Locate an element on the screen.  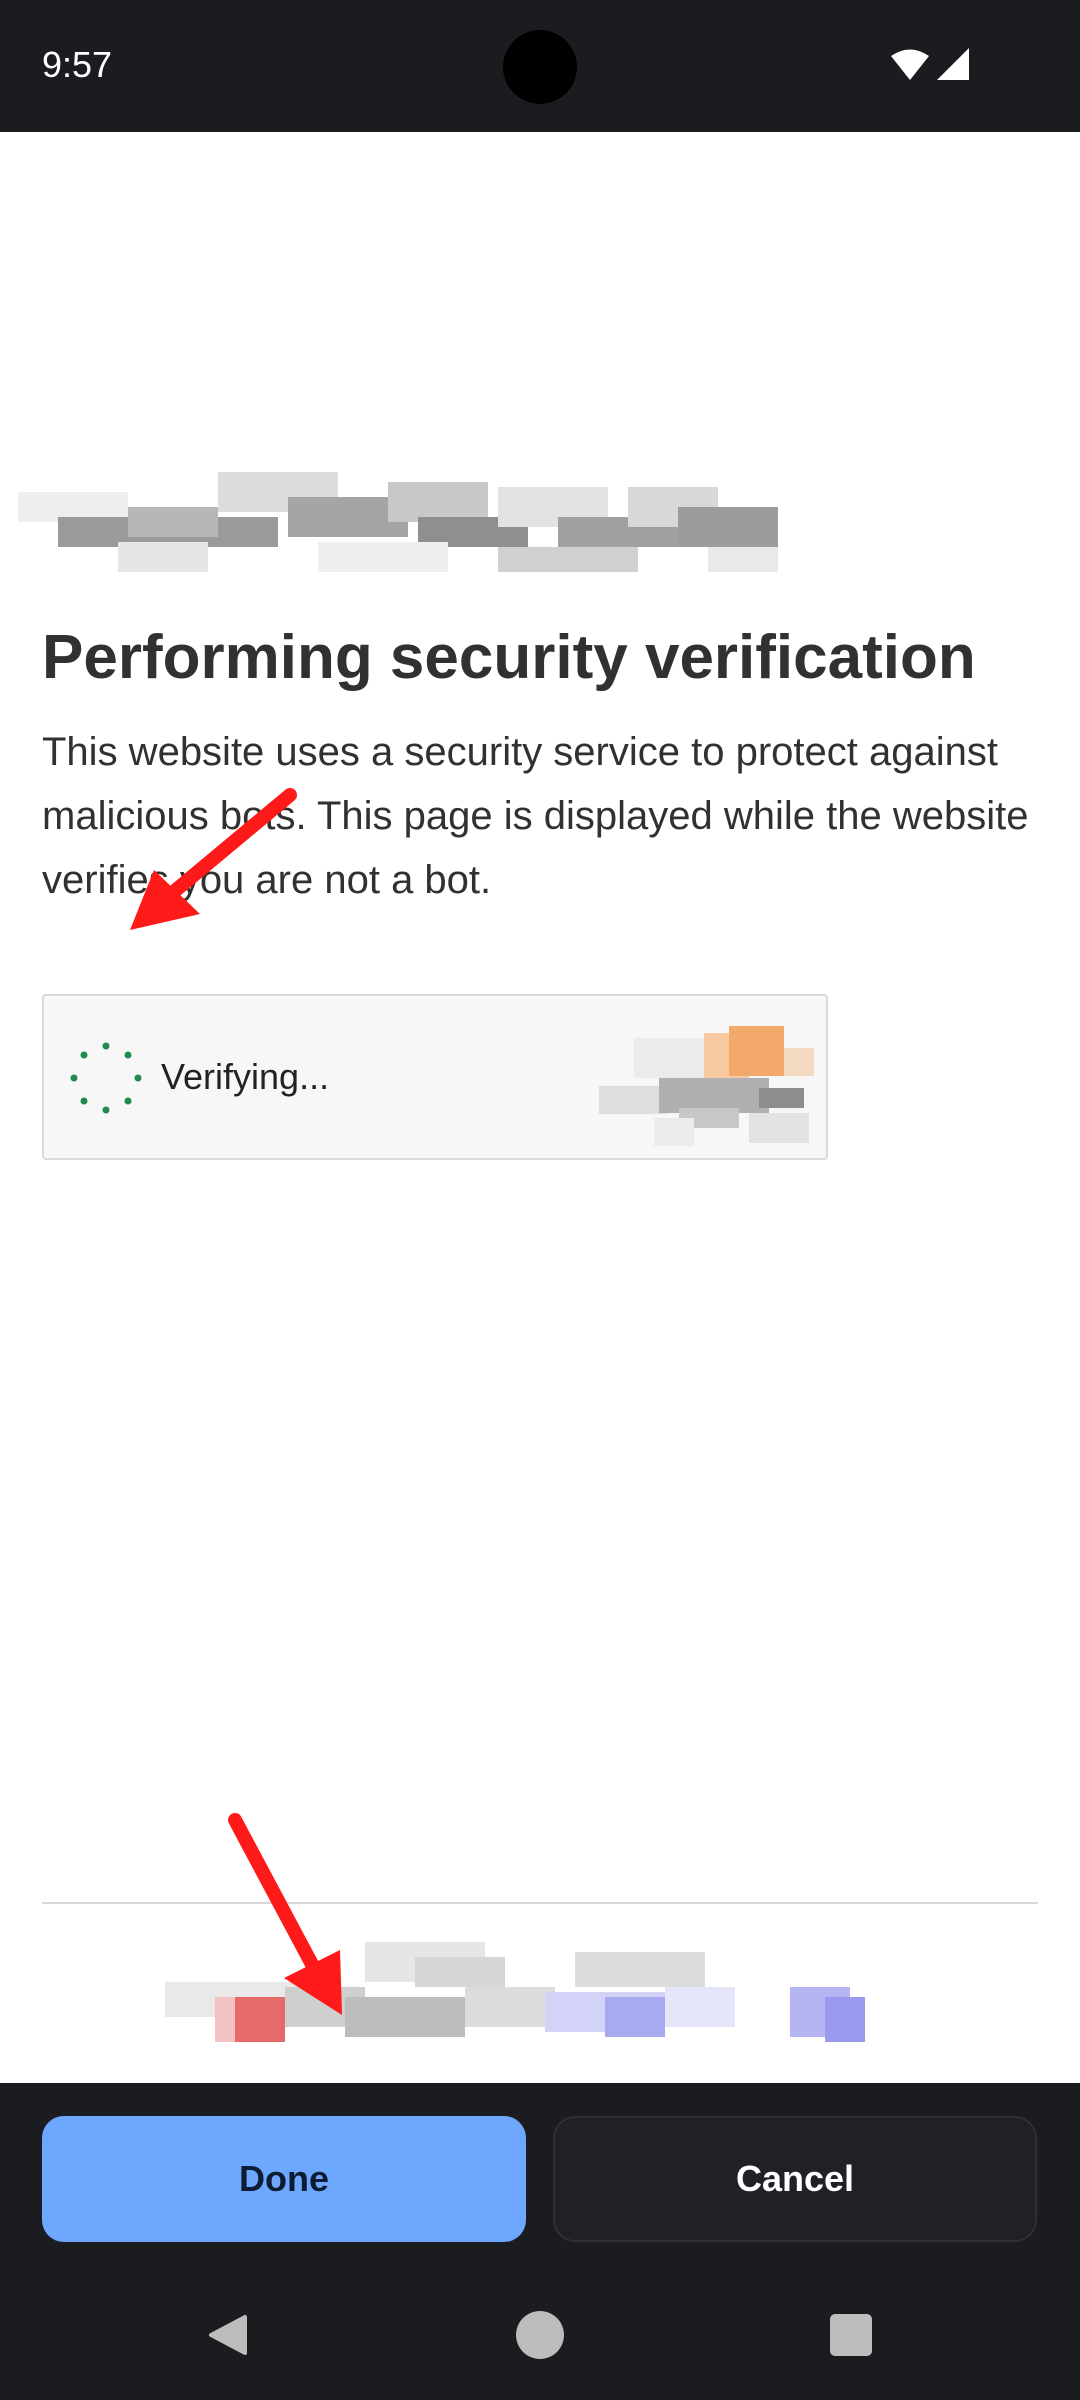
footer-divider is located at coordinates (540, 1903).